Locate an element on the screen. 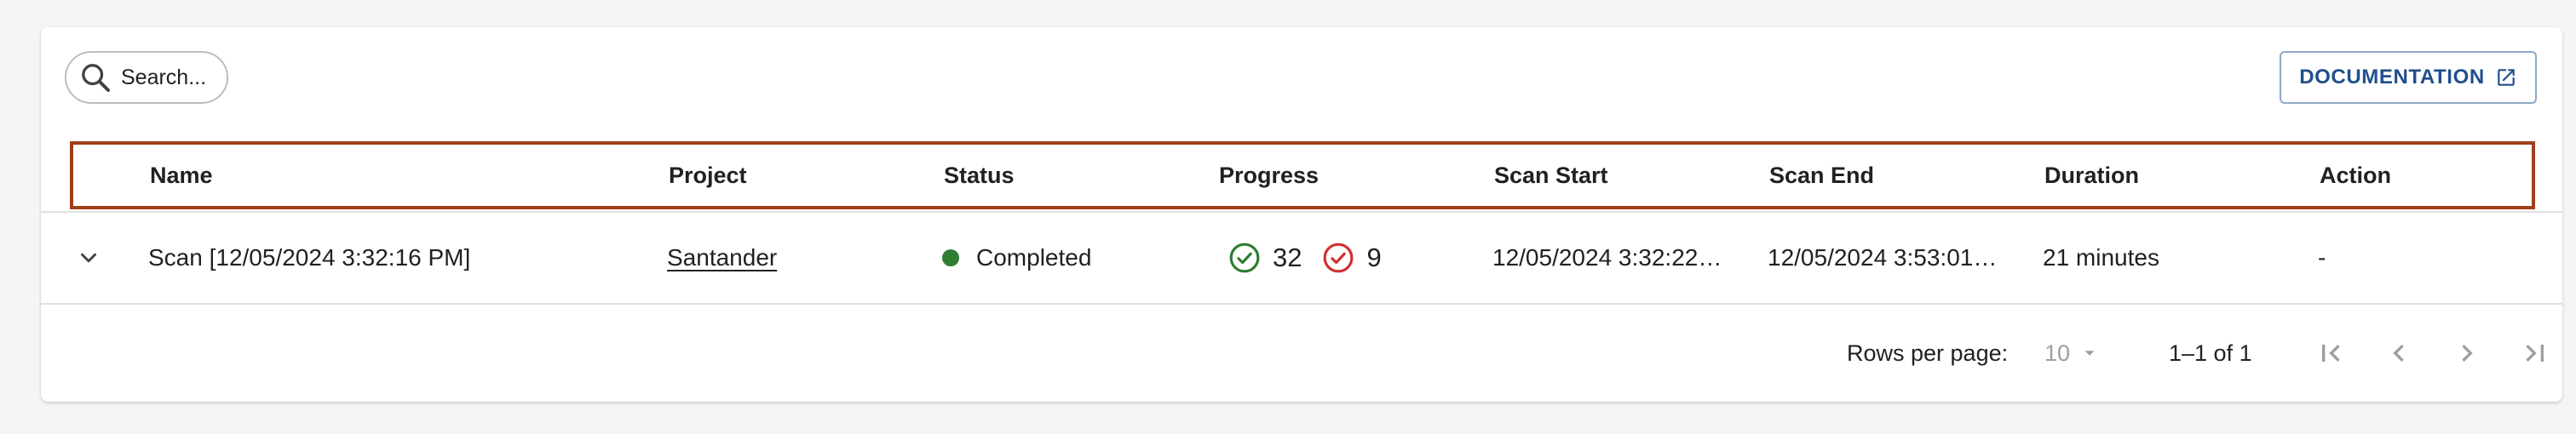  chevron-right-icon is located at coordinates (2468, 353).